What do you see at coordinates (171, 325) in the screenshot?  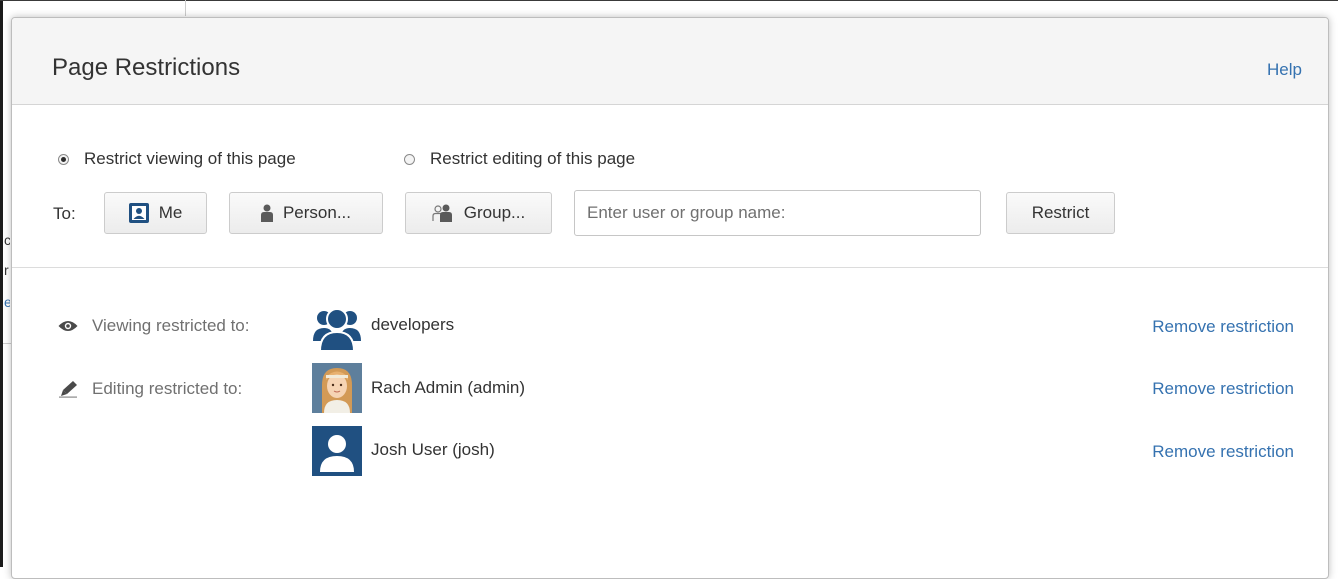 I see `viewing-restricted-text: Viewing restricted to:` at bounding box center [171, 325].